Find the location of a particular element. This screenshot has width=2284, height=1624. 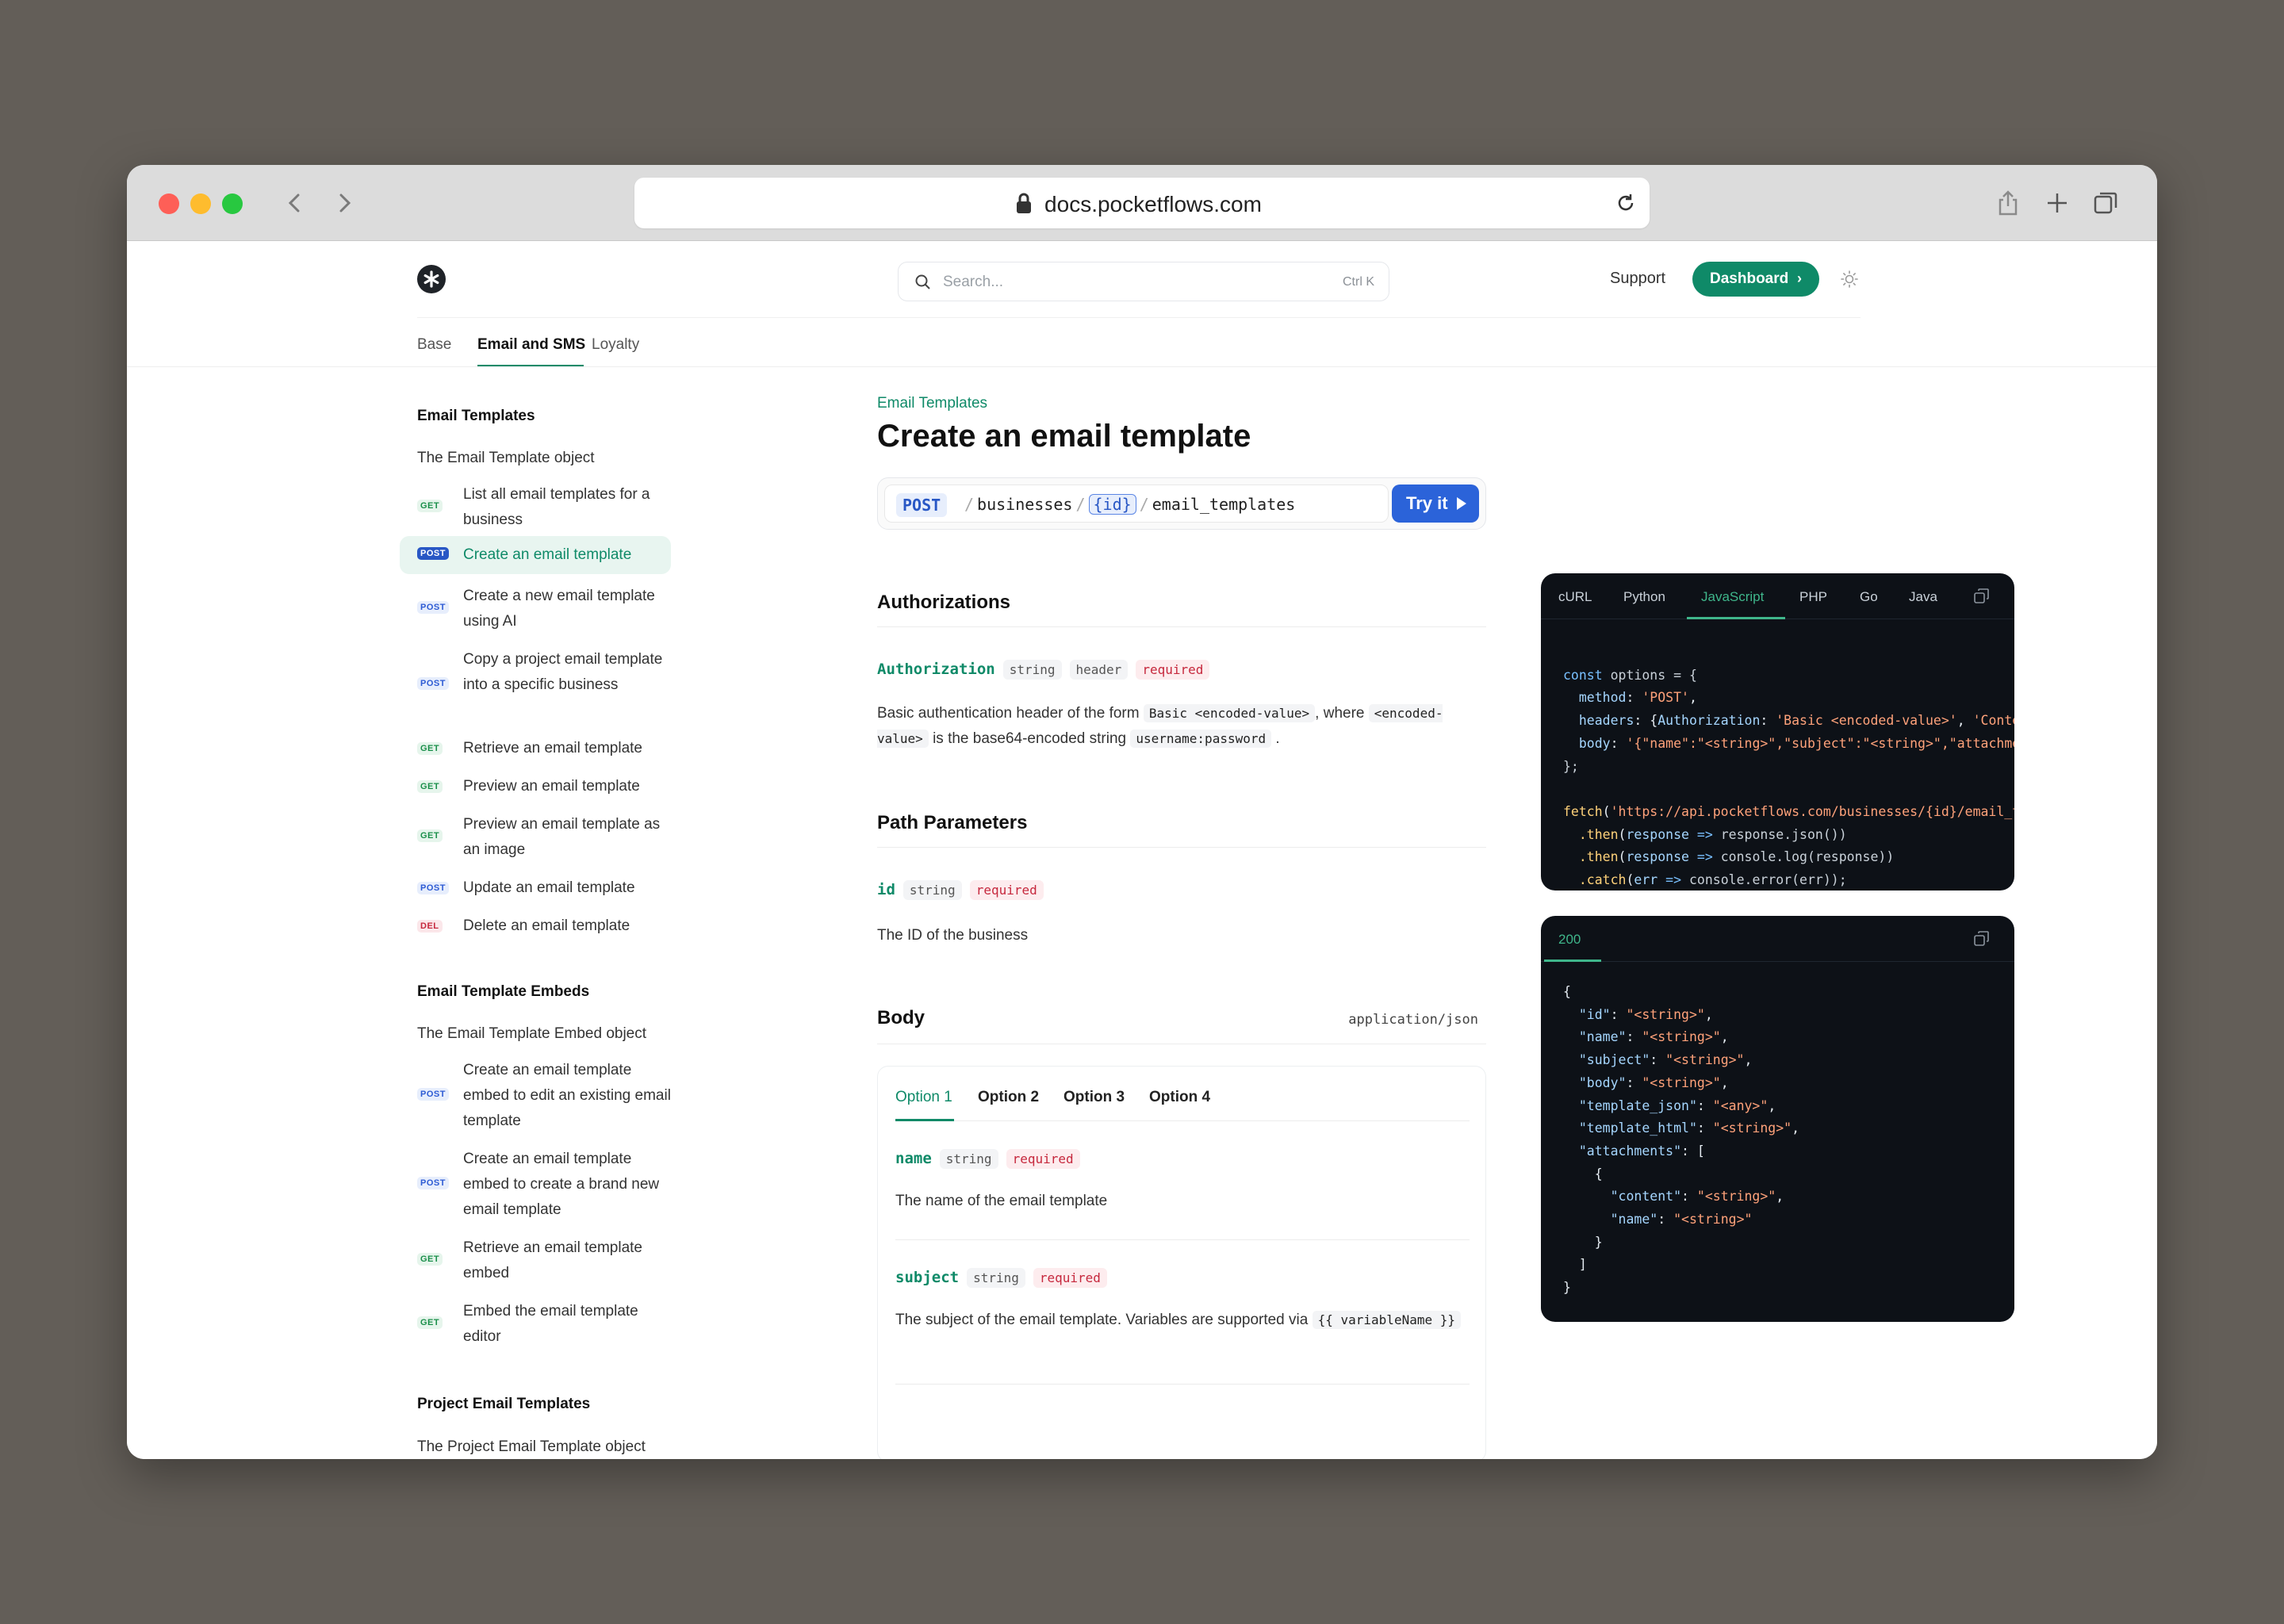

minimize-window-button is located at coordinates (200, 203).